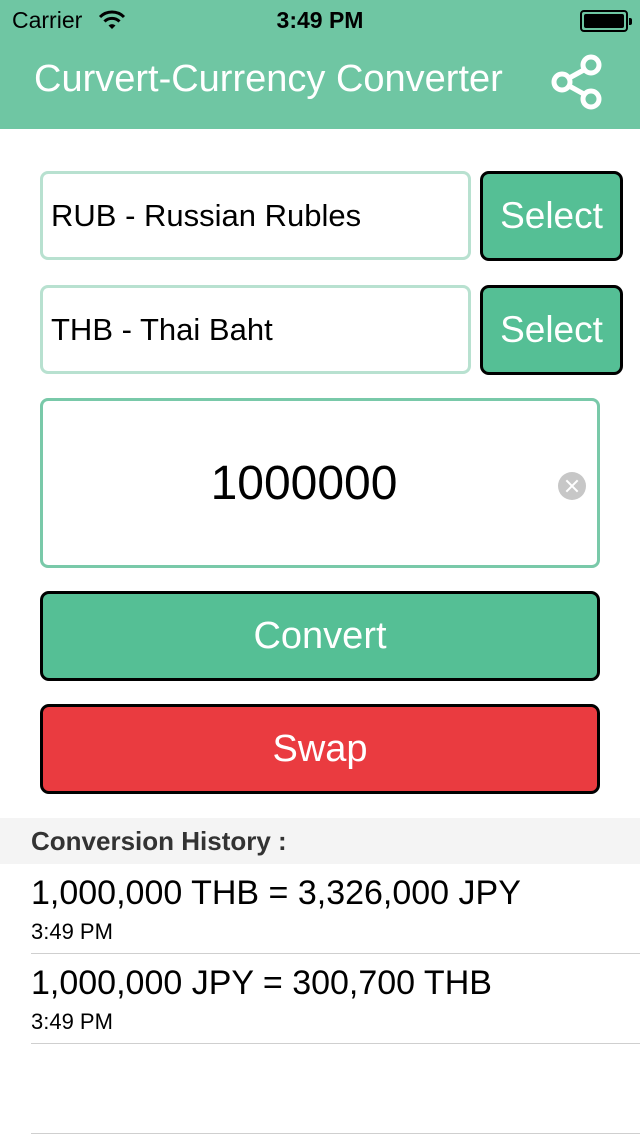 The width and height of the screenshot is (640, 1136). I want to click on status-time: 3:49 PM, so click(320, 20).